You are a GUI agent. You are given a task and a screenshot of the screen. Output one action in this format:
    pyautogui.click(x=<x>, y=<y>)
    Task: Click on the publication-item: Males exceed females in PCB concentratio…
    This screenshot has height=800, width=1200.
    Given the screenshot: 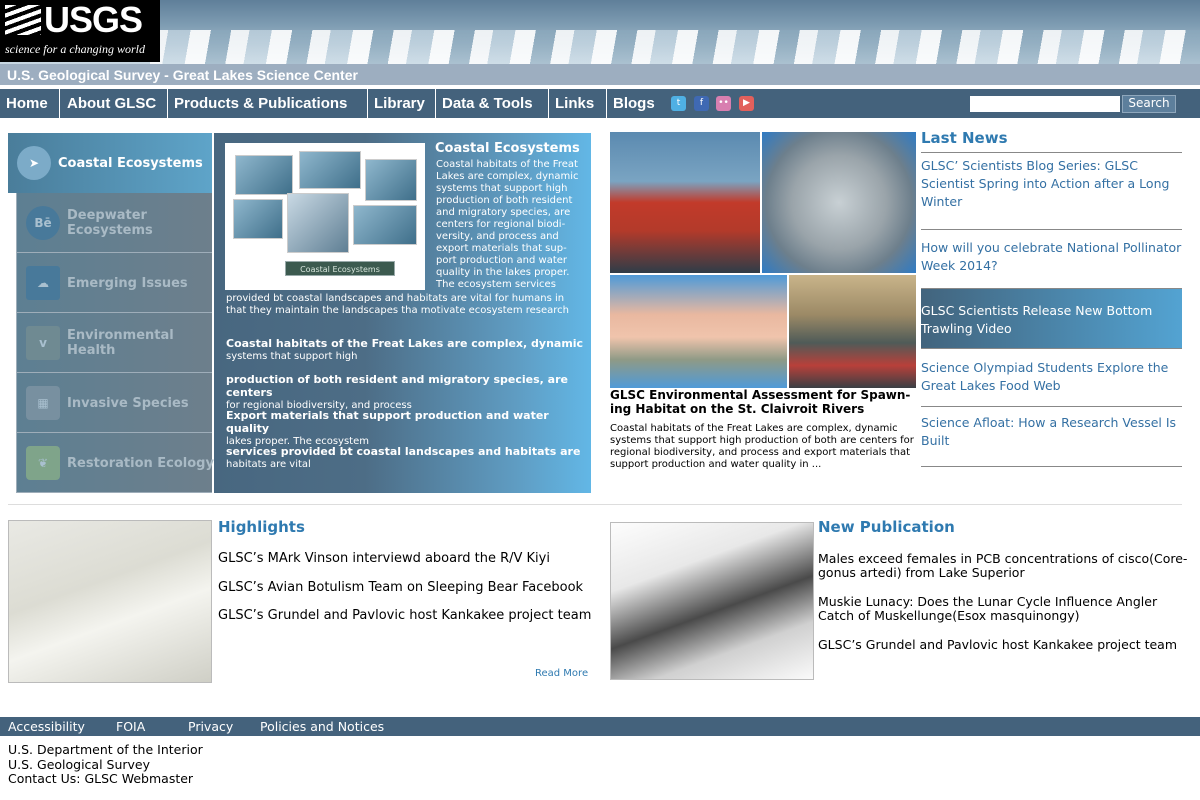 What is the action you would take?
    pyautogui.click(x=1003, y=566)
    